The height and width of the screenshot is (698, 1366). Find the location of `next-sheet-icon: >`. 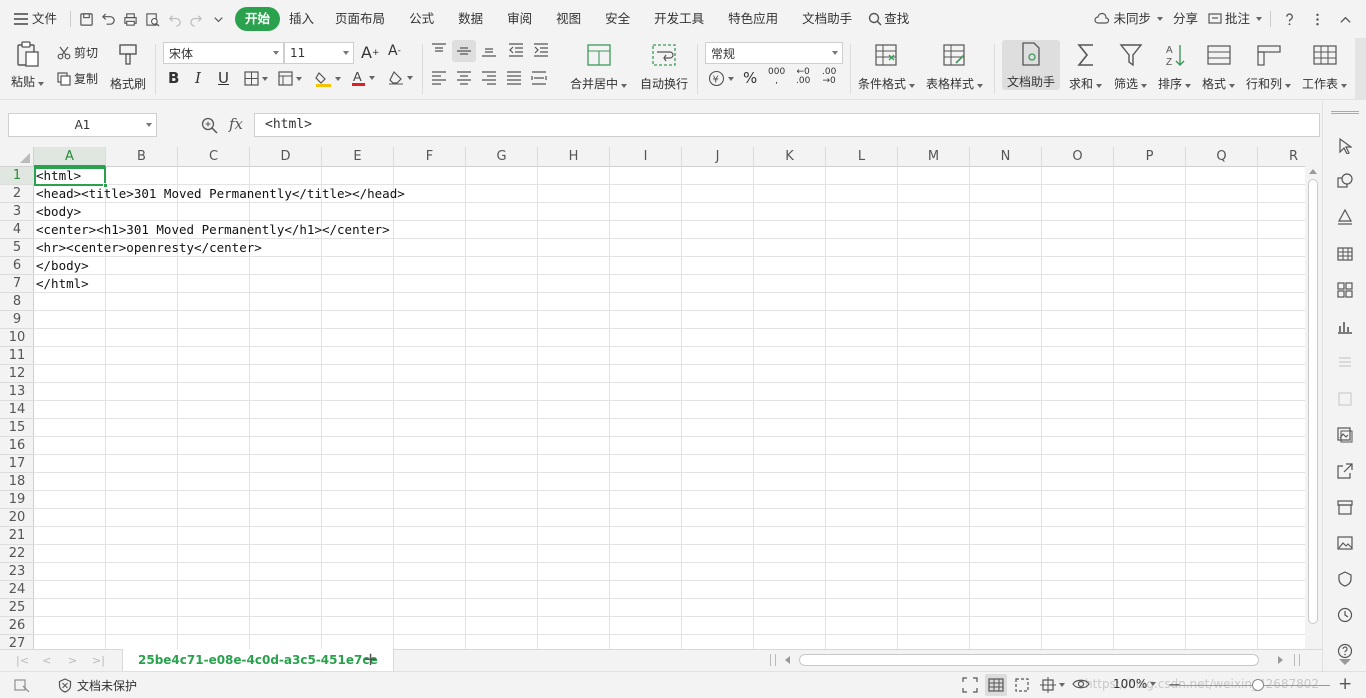

next-sheet-icon: > is located at coordinates (72, 660).